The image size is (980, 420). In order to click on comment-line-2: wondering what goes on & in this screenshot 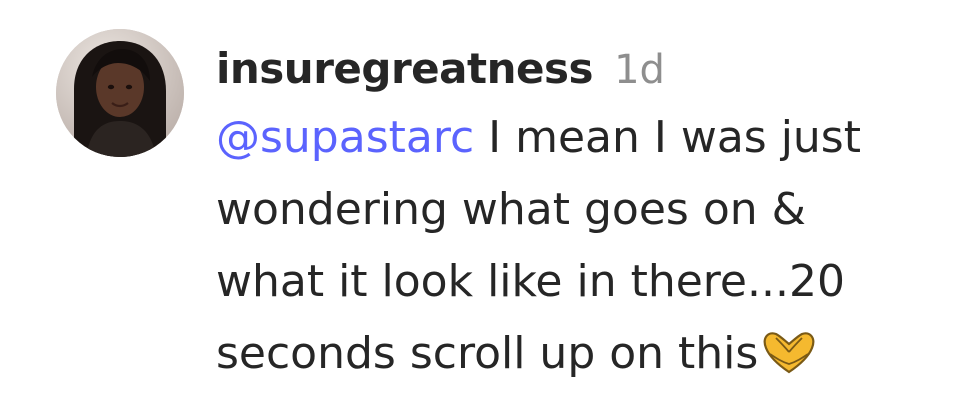, I will do `click(511, 209)`.